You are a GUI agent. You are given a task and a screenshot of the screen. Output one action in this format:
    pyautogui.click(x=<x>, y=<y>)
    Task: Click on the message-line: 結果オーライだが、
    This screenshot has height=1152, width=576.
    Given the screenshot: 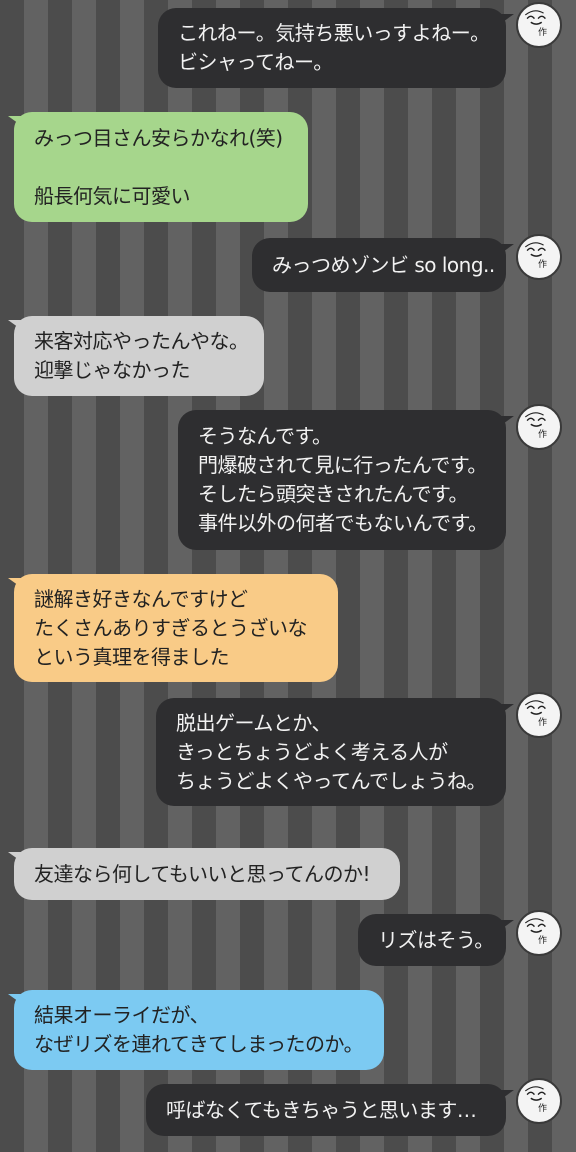 What is the action you would take?
    pyautogui.click(x=122, y=1015)
    